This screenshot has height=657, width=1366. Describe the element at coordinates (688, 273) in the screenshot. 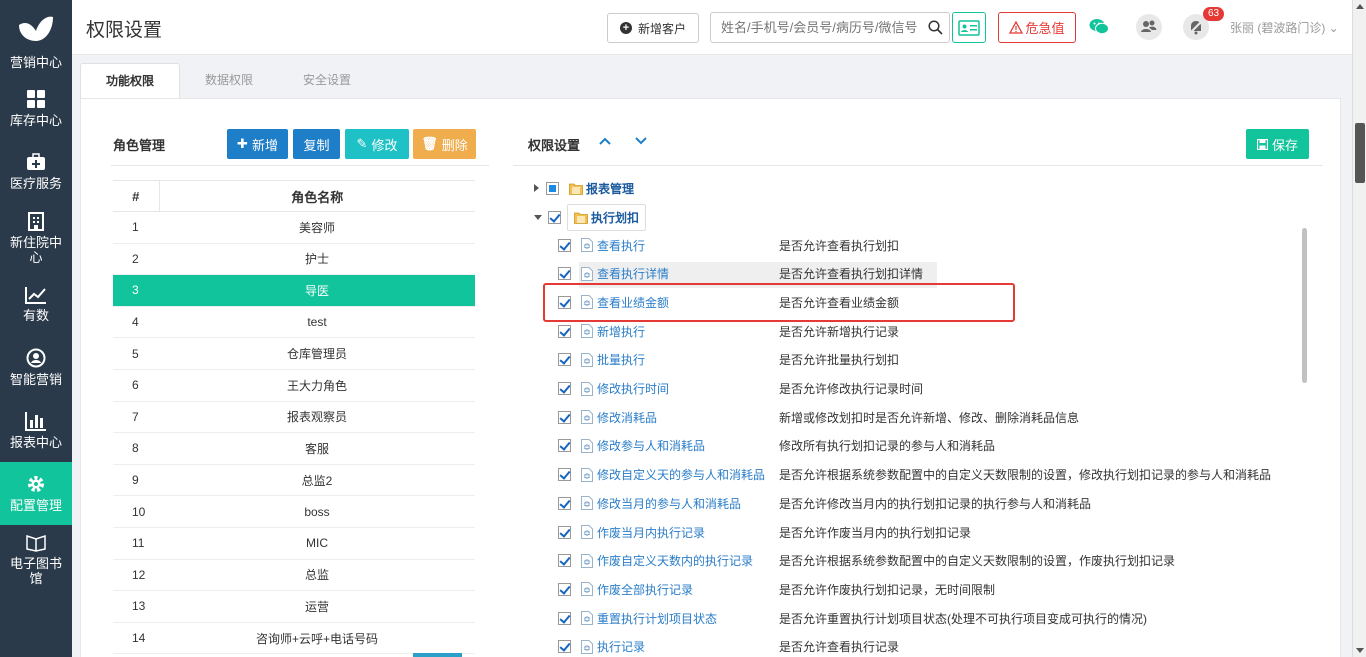

I see `permission-name: 查看执行详情` at that location.